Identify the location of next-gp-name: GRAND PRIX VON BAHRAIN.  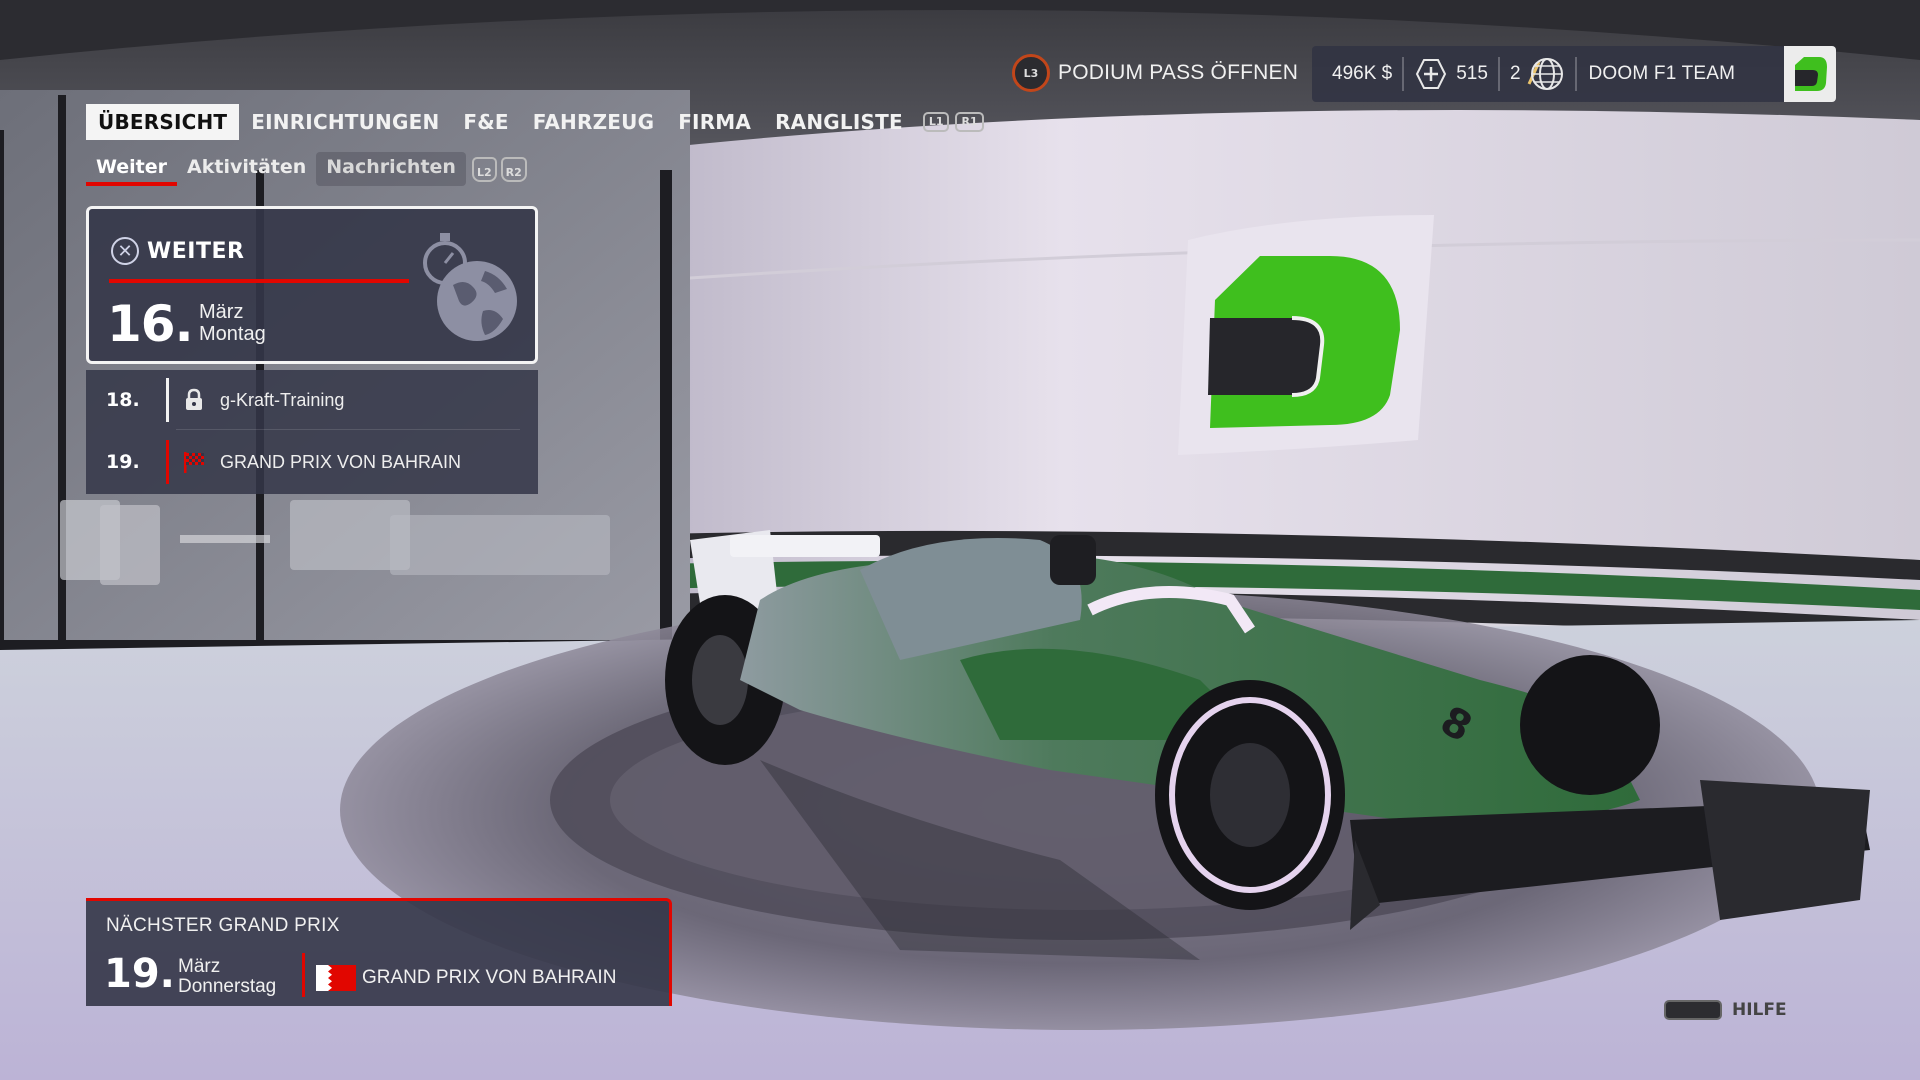
(489, 977).